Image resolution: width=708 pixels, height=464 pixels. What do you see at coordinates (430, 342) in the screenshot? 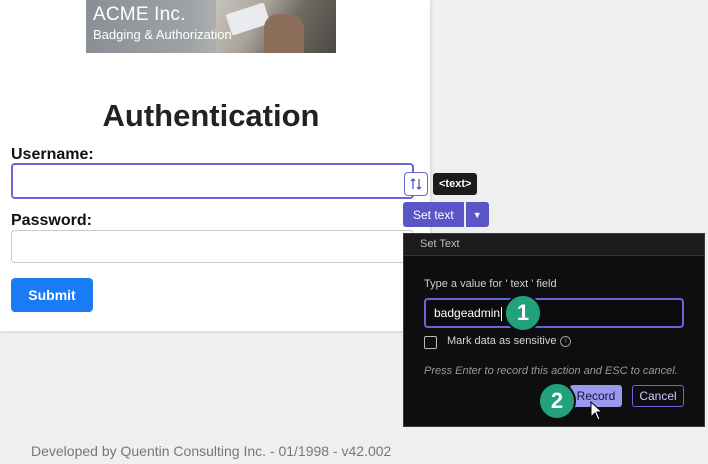
I see `sensitive-checkbox` at bounding box center [430, 342].